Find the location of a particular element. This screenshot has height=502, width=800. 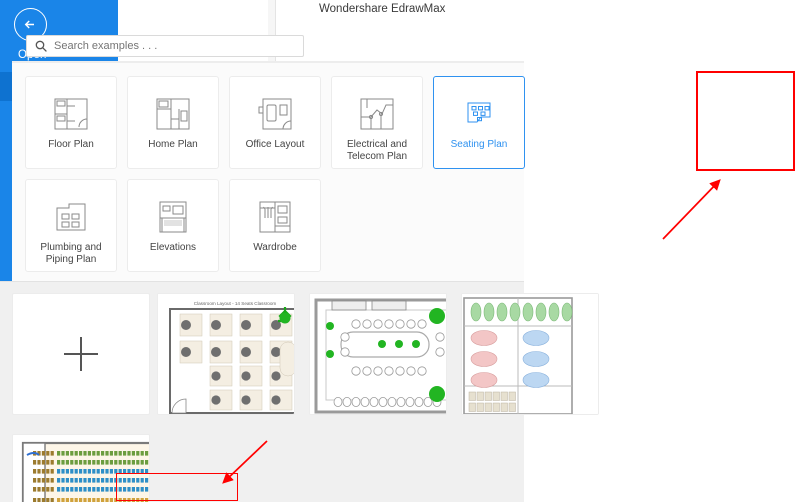

subcategory-card-label: Office Layout is located at coordinates (275, 144).